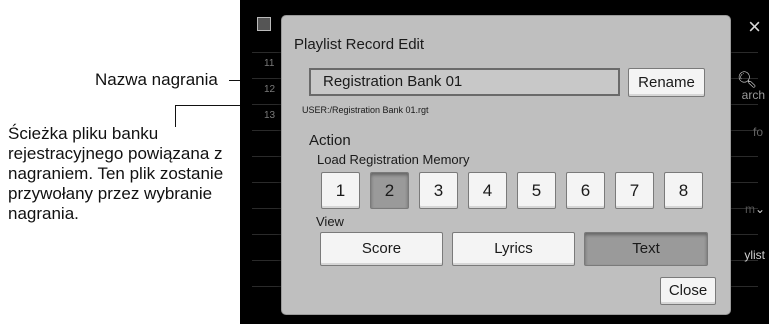 This screenshot has width=769, height=324. Describe the element at coordinates (513, 249) in the screenshot. I see `view-lyrics-button: Lyrics` at that location.